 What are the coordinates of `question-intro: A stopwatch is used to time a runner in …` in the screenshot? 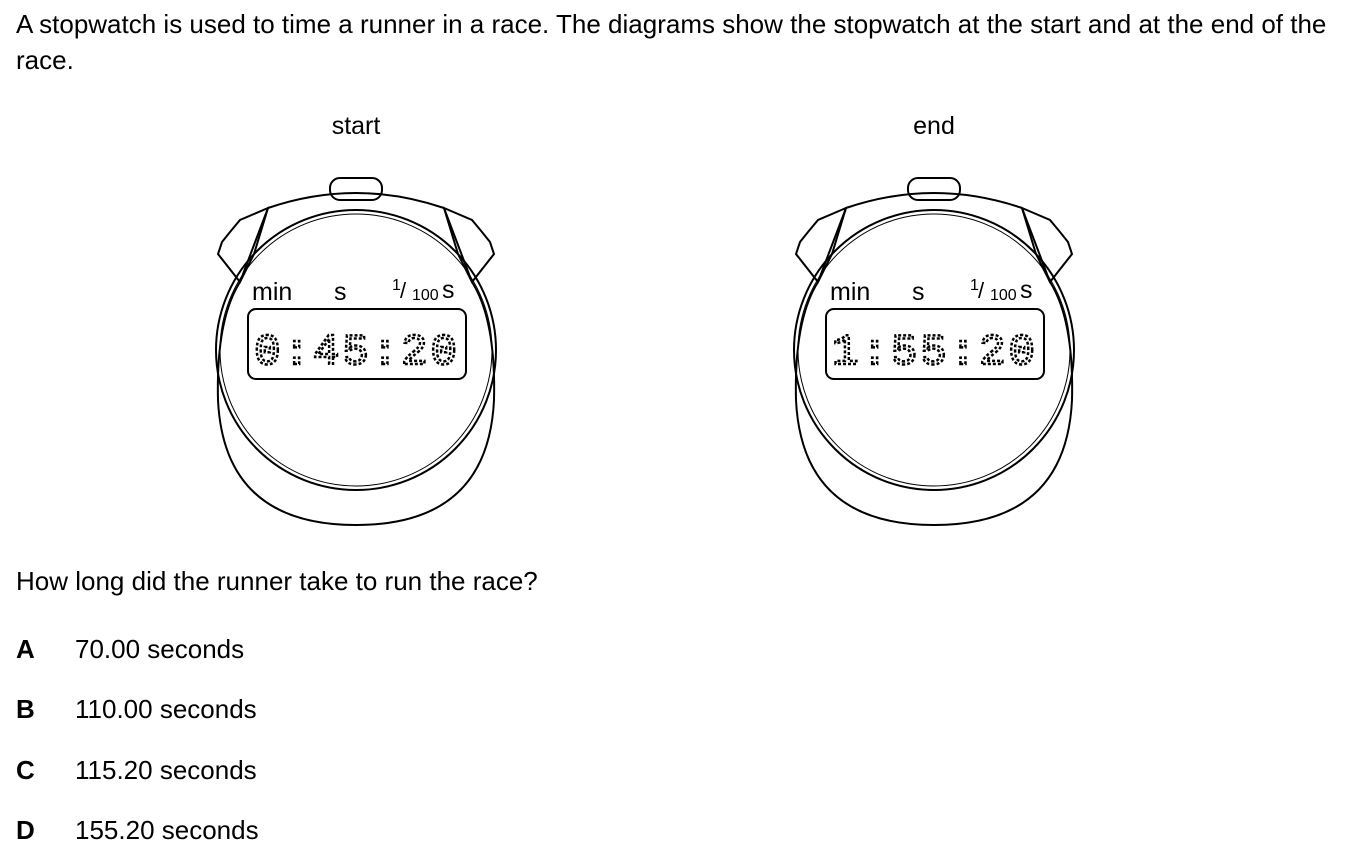 It's located at (671, 42).